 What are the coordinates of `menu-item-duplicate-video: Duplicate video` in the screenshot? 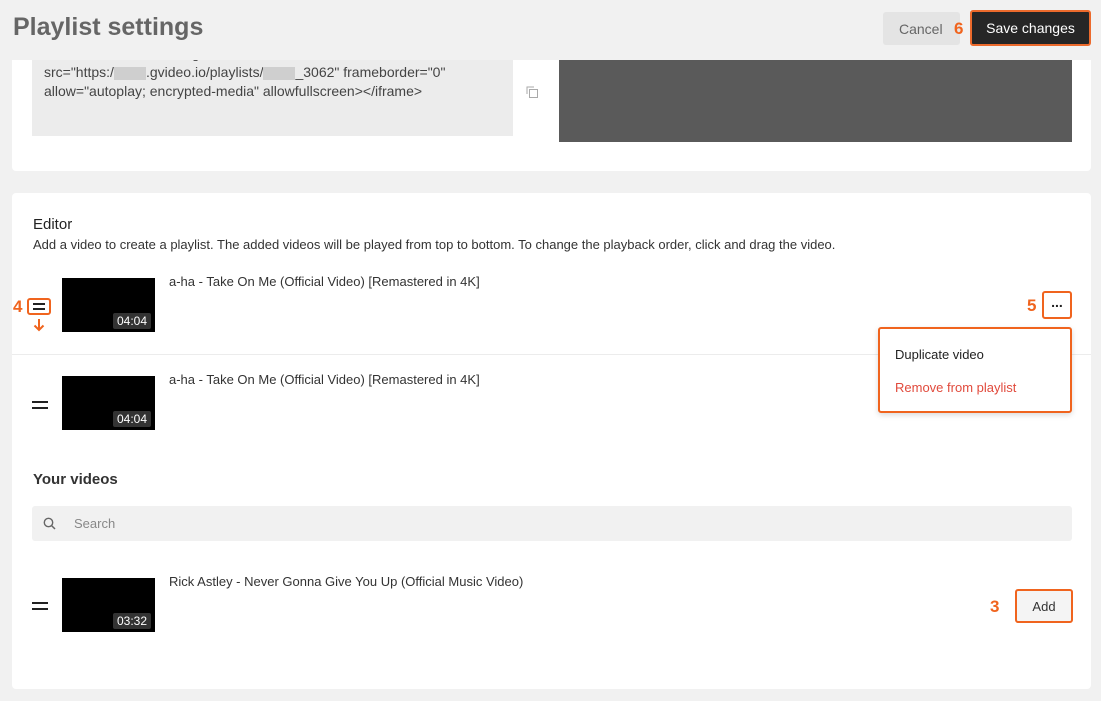 It's located at (939, 354).